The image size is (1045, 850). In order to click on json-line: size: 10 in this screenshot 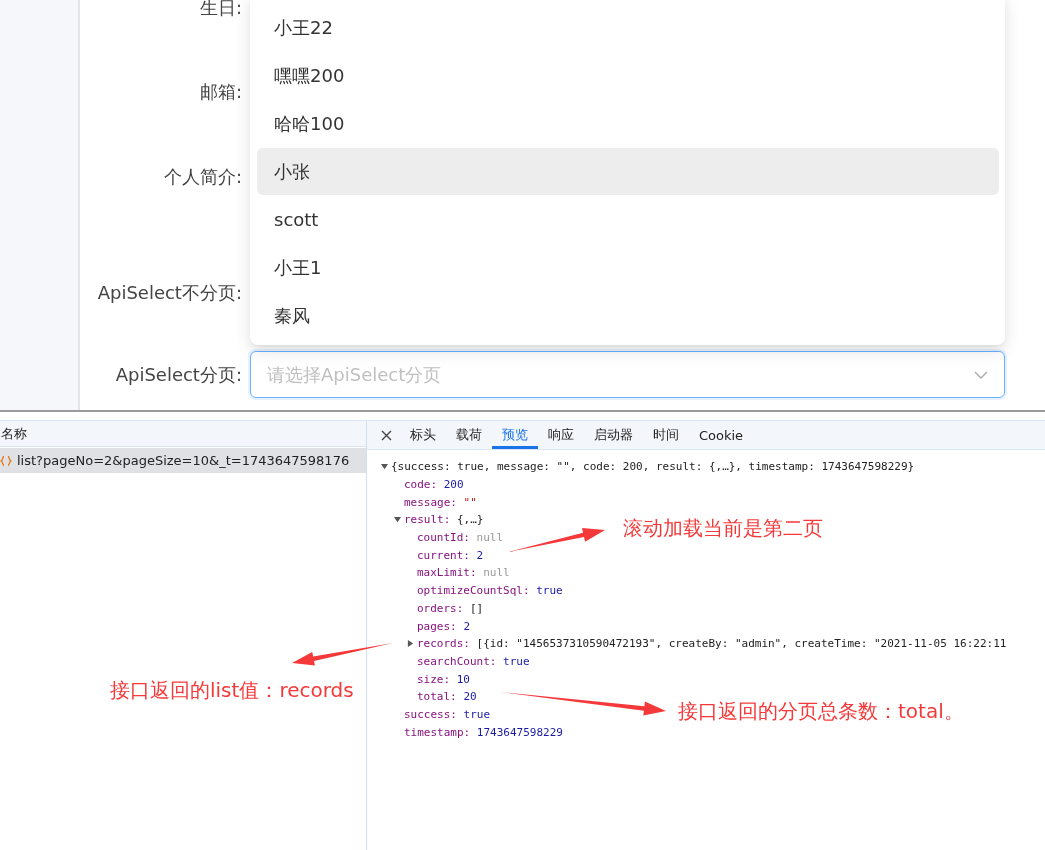, I will do `click(443, 679)`.